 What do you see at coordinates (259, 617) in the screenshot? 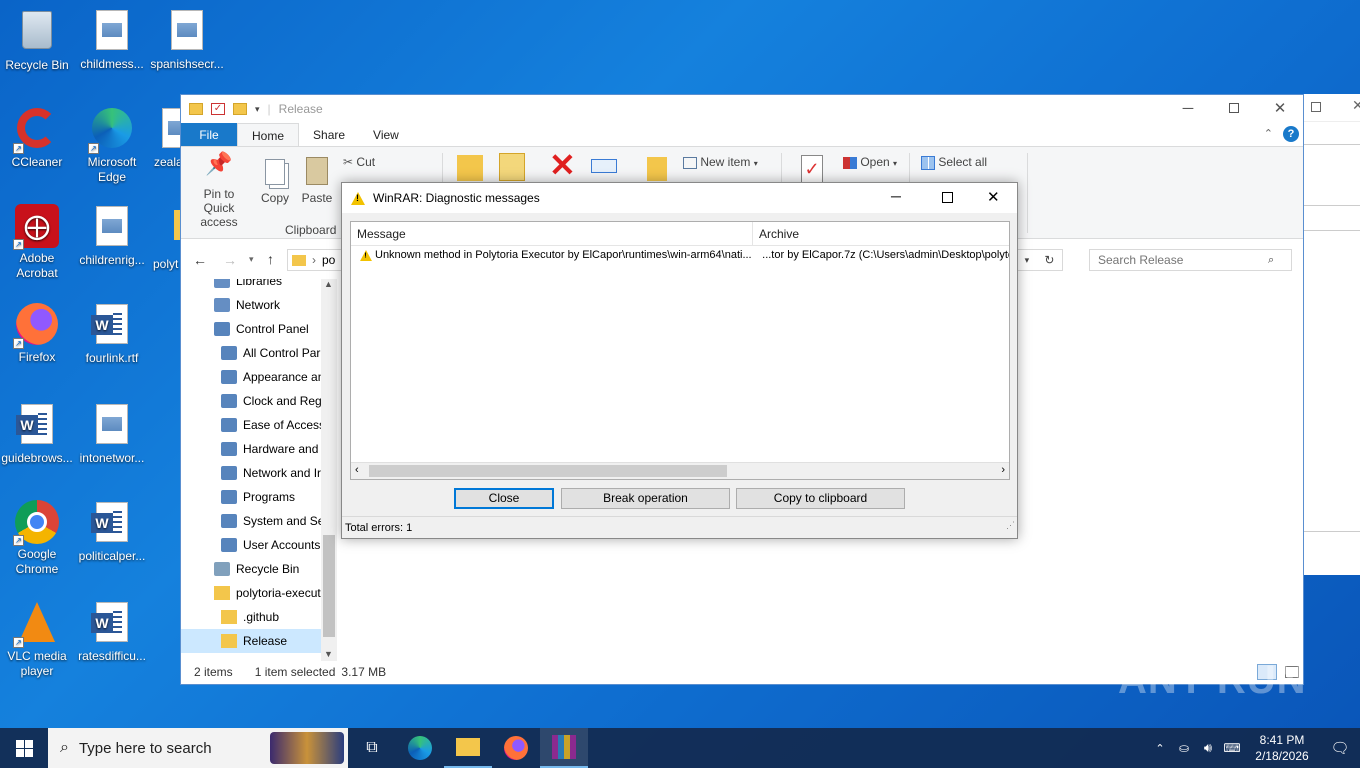
I see `nav-item-github: .github` at bounding box center [259, 617].